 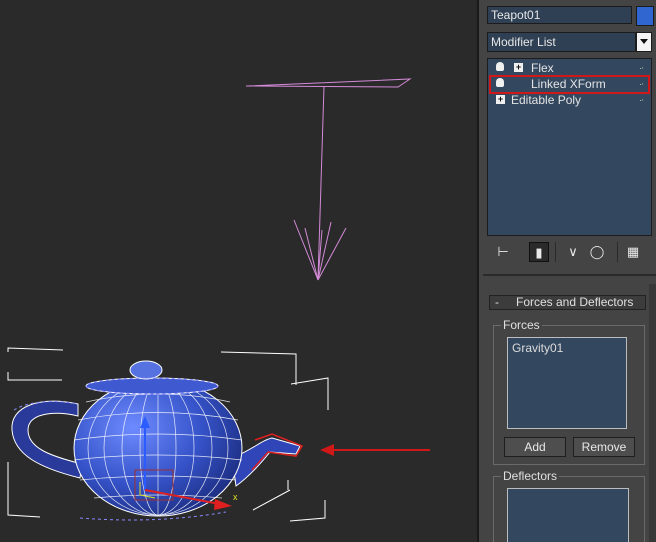 What do you see at coordinates (530, 476) in the screenshot?
I see `deflectors-label: Deflectors` at bounding box center [530, 476].